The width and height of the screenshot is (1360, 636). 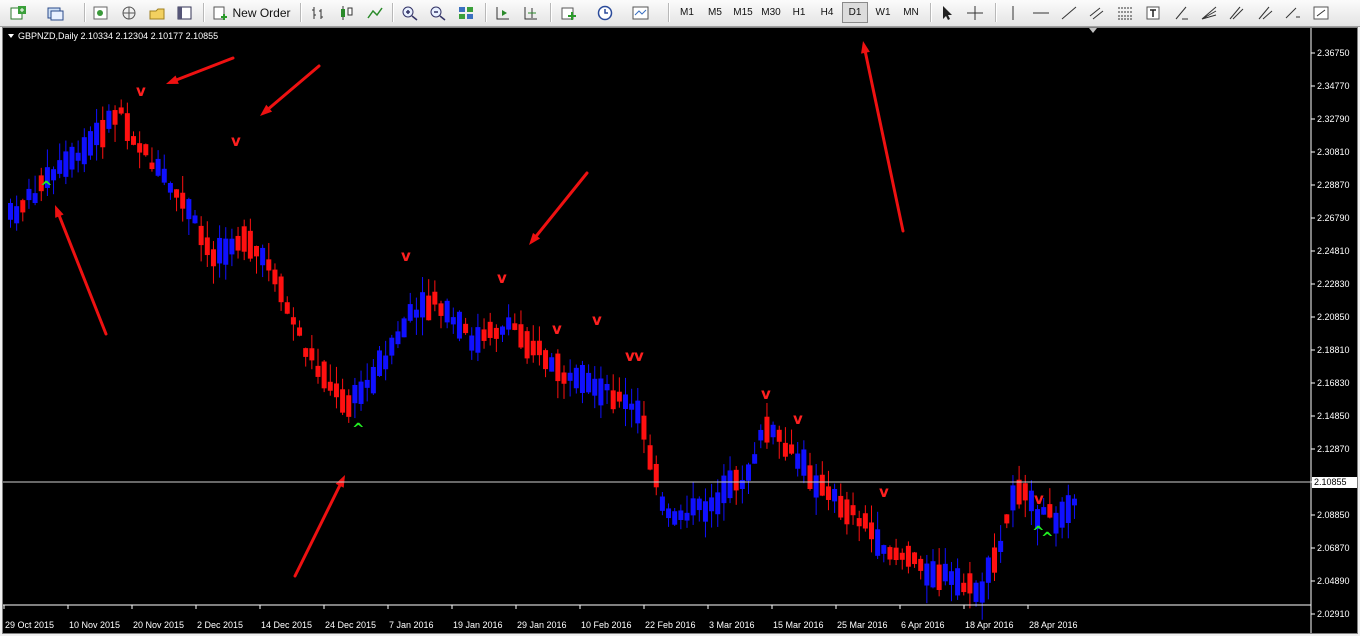 I want to click on zoom-in-icon, so click(x=410, y=12).